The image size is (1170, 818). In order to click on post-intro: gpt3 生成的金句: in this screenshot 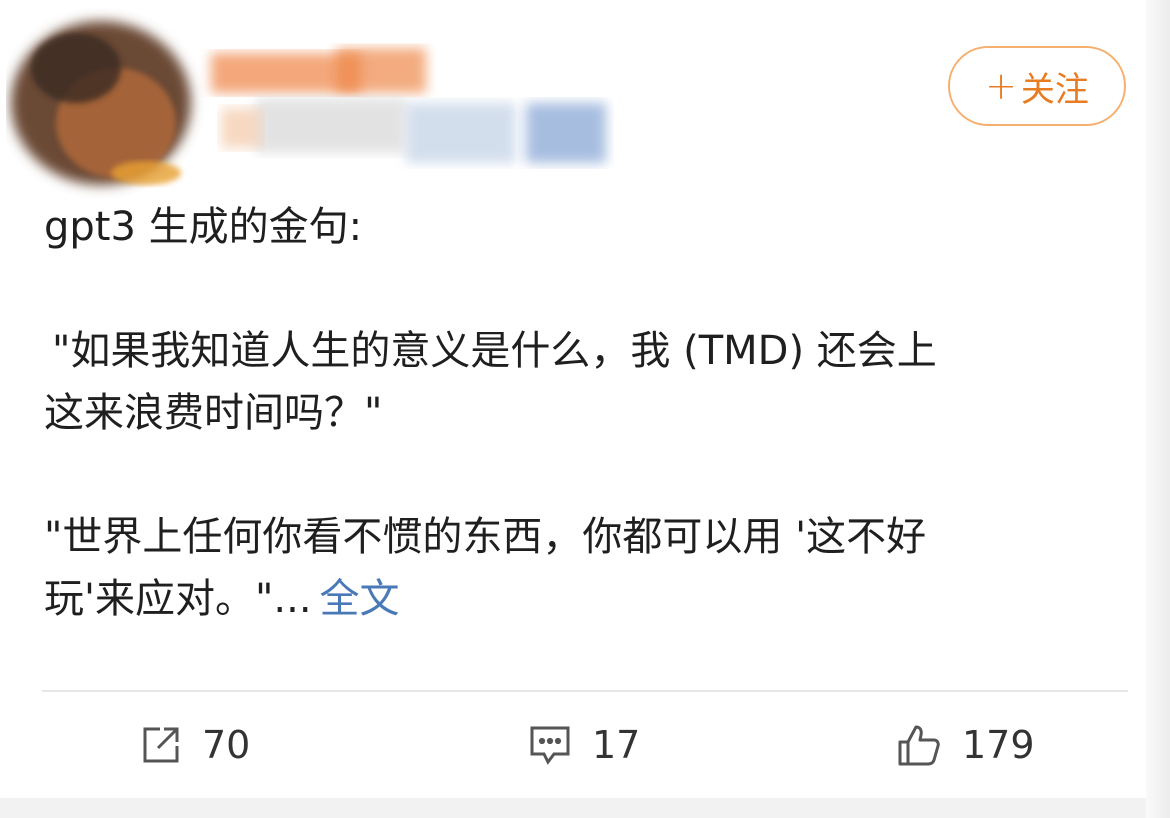, I will do `click(203, 227)`.